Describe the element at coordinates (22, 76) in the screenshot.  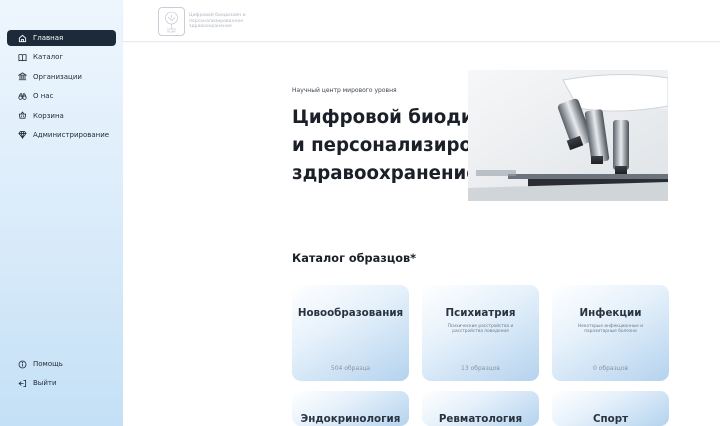
I see `institution-icon` at that location.